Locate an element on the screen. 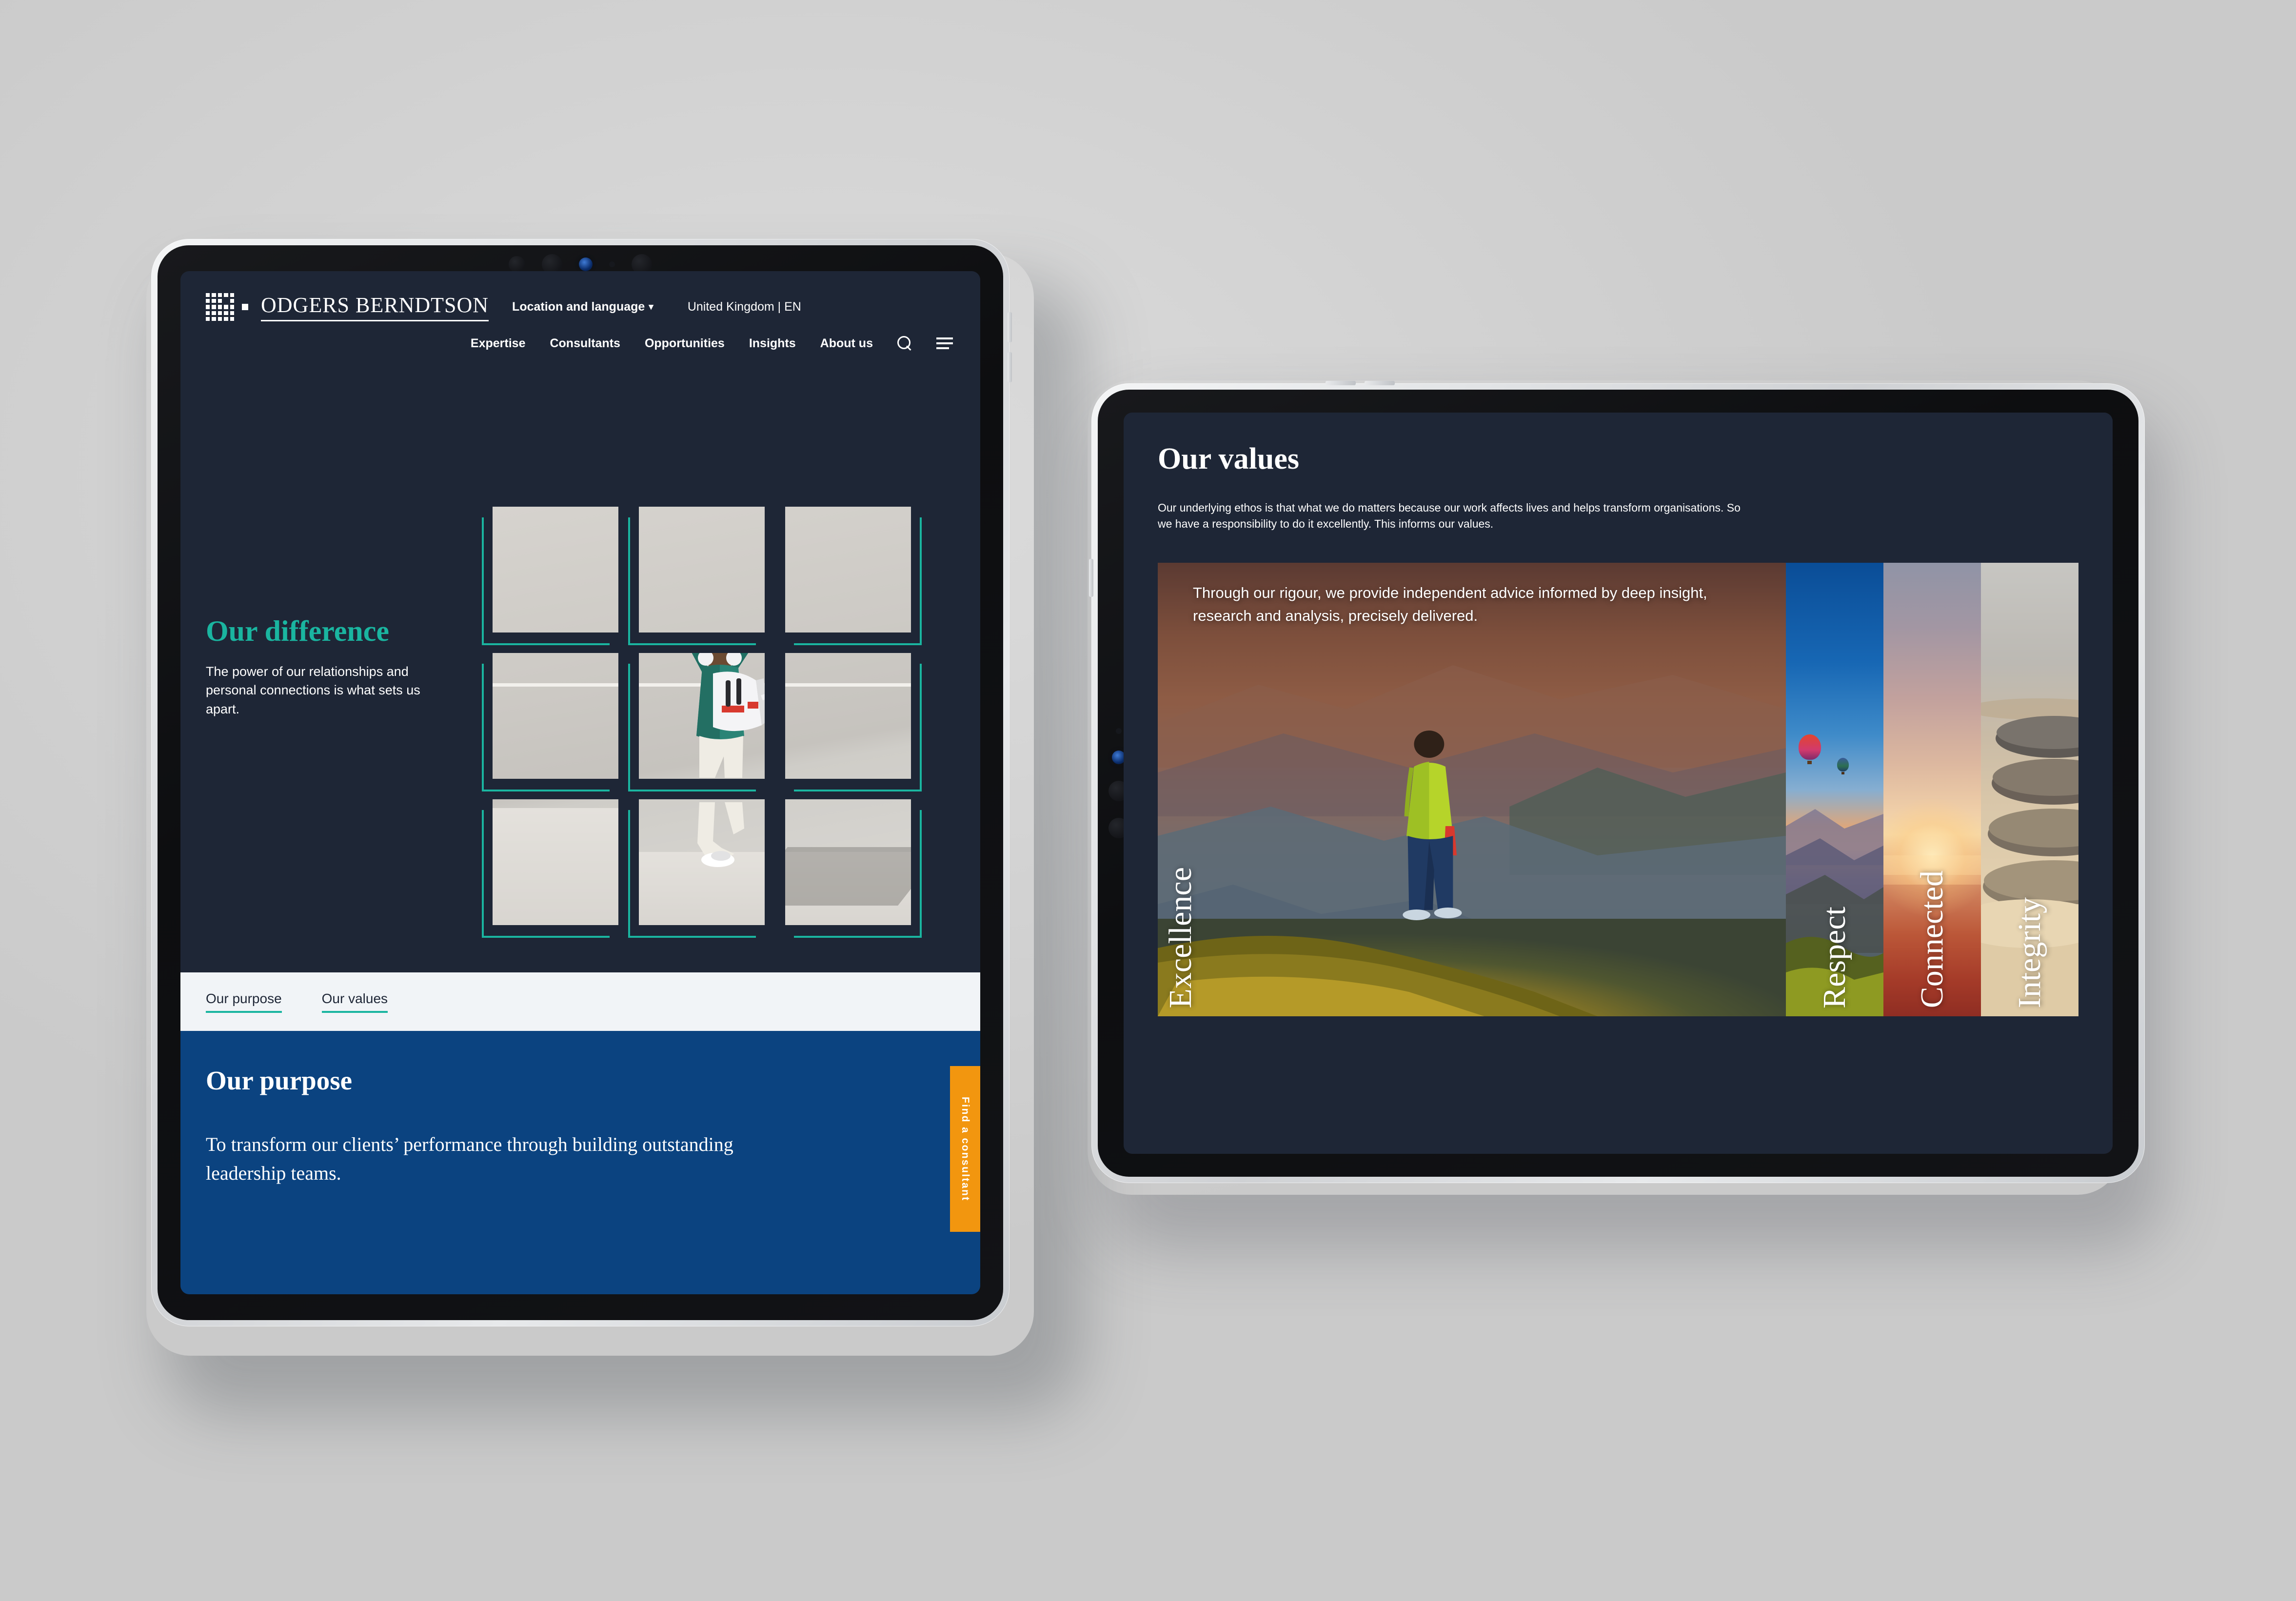 The width and height of the screenshot is (2296, 1601). front-camera-icon is located at coordinates (586, 264).